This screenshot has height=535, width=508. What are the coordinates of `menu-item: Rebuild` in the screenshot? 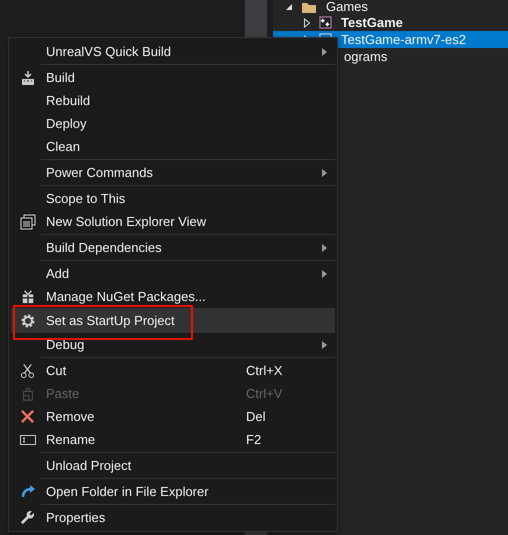 It's located at (173, 100).